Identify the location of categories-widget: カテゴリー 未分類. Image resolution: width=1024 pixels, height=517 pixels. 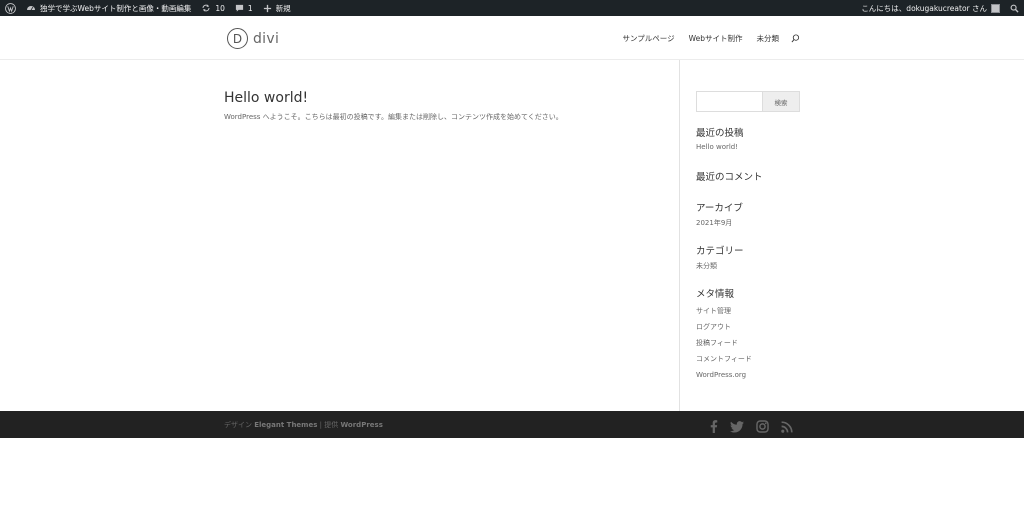
(720, 257).